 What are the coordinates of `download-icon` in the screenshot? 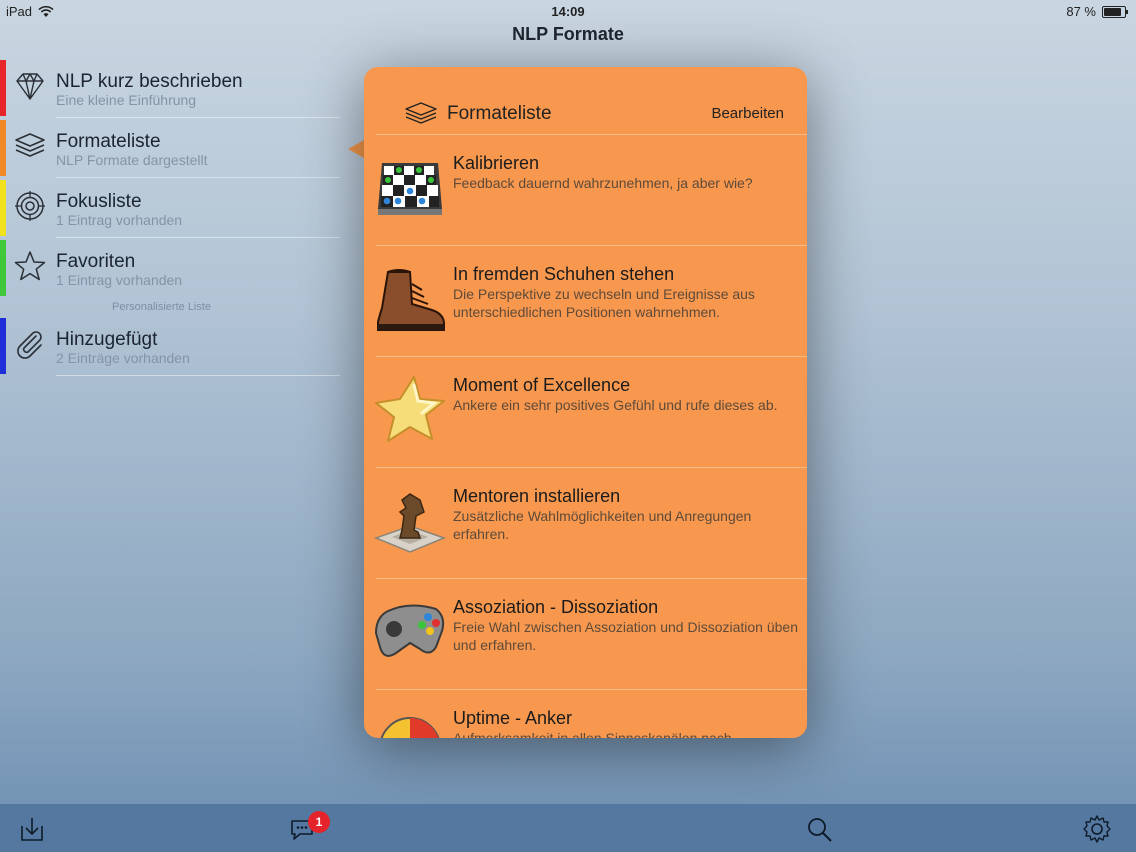 It's located at (32, 829).